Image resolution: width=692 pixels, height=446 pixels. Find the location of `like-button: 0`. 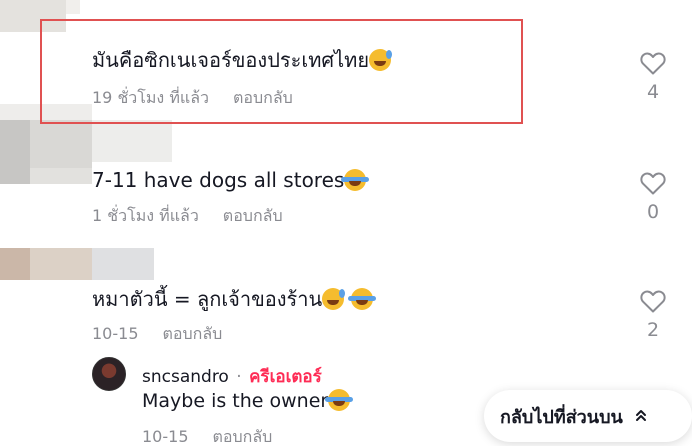

like-button: 0 is located at coordinates (653, 197).